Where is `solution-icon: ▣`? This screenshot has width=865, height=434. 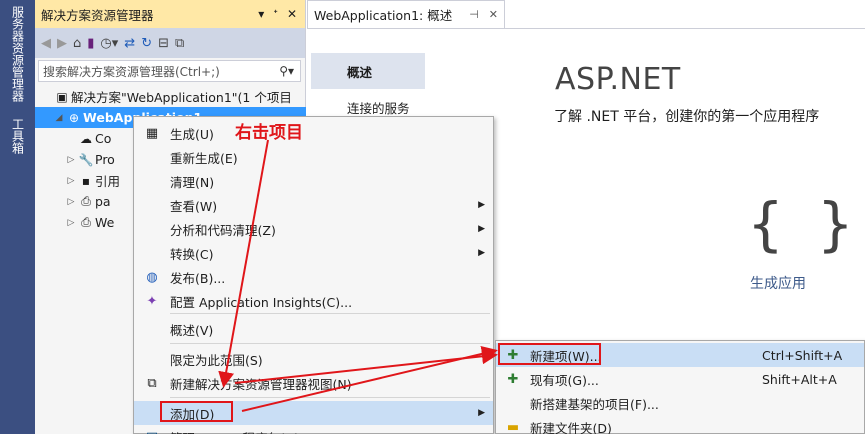
solution-icon: ▣ is located at coordinates (62, 96).